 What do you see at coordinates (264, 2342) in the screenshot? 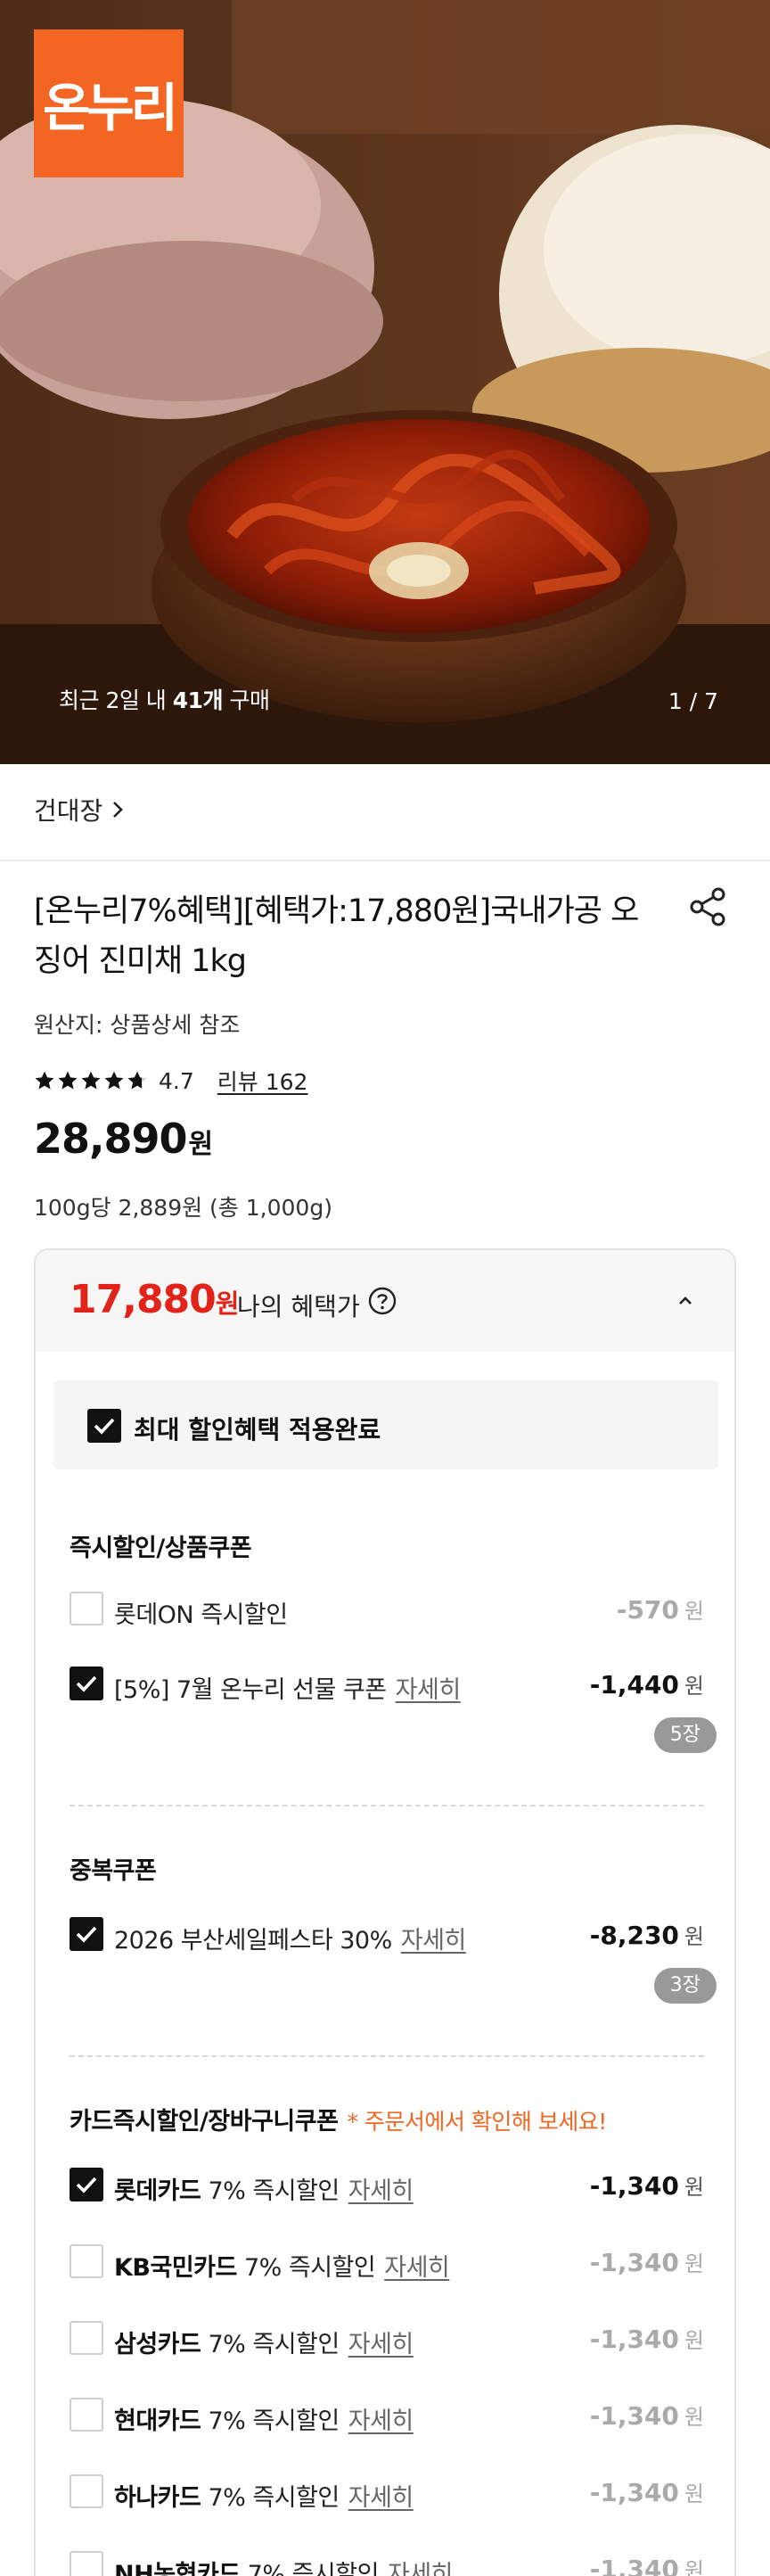
I see `card-label: 삼성카드 7% 즉시할인 자세히` at bounding box center [264, 2342].